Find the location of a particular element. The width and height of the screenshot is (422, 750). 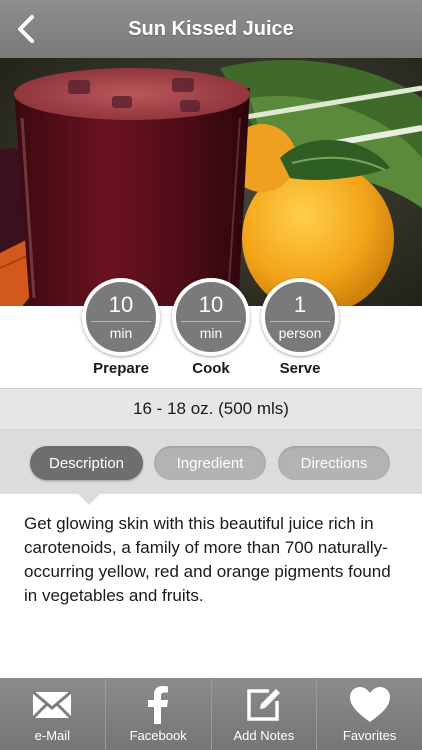

tool-label: Favorites is located at coordinates (369, 735).